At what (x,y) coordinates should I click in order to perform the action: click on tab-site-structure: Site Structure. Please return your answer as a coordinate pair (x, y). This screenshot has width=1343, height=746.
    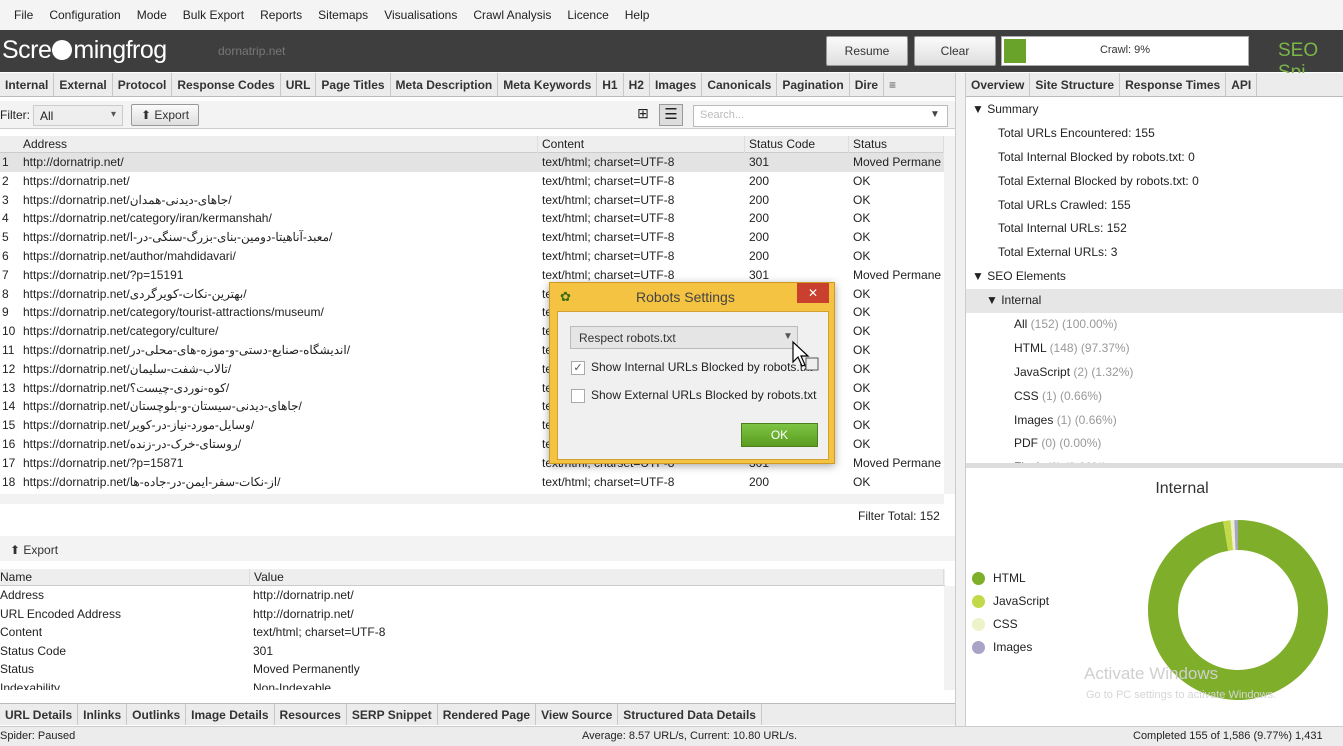
    Looking at the image, I should click on (1075, 84).